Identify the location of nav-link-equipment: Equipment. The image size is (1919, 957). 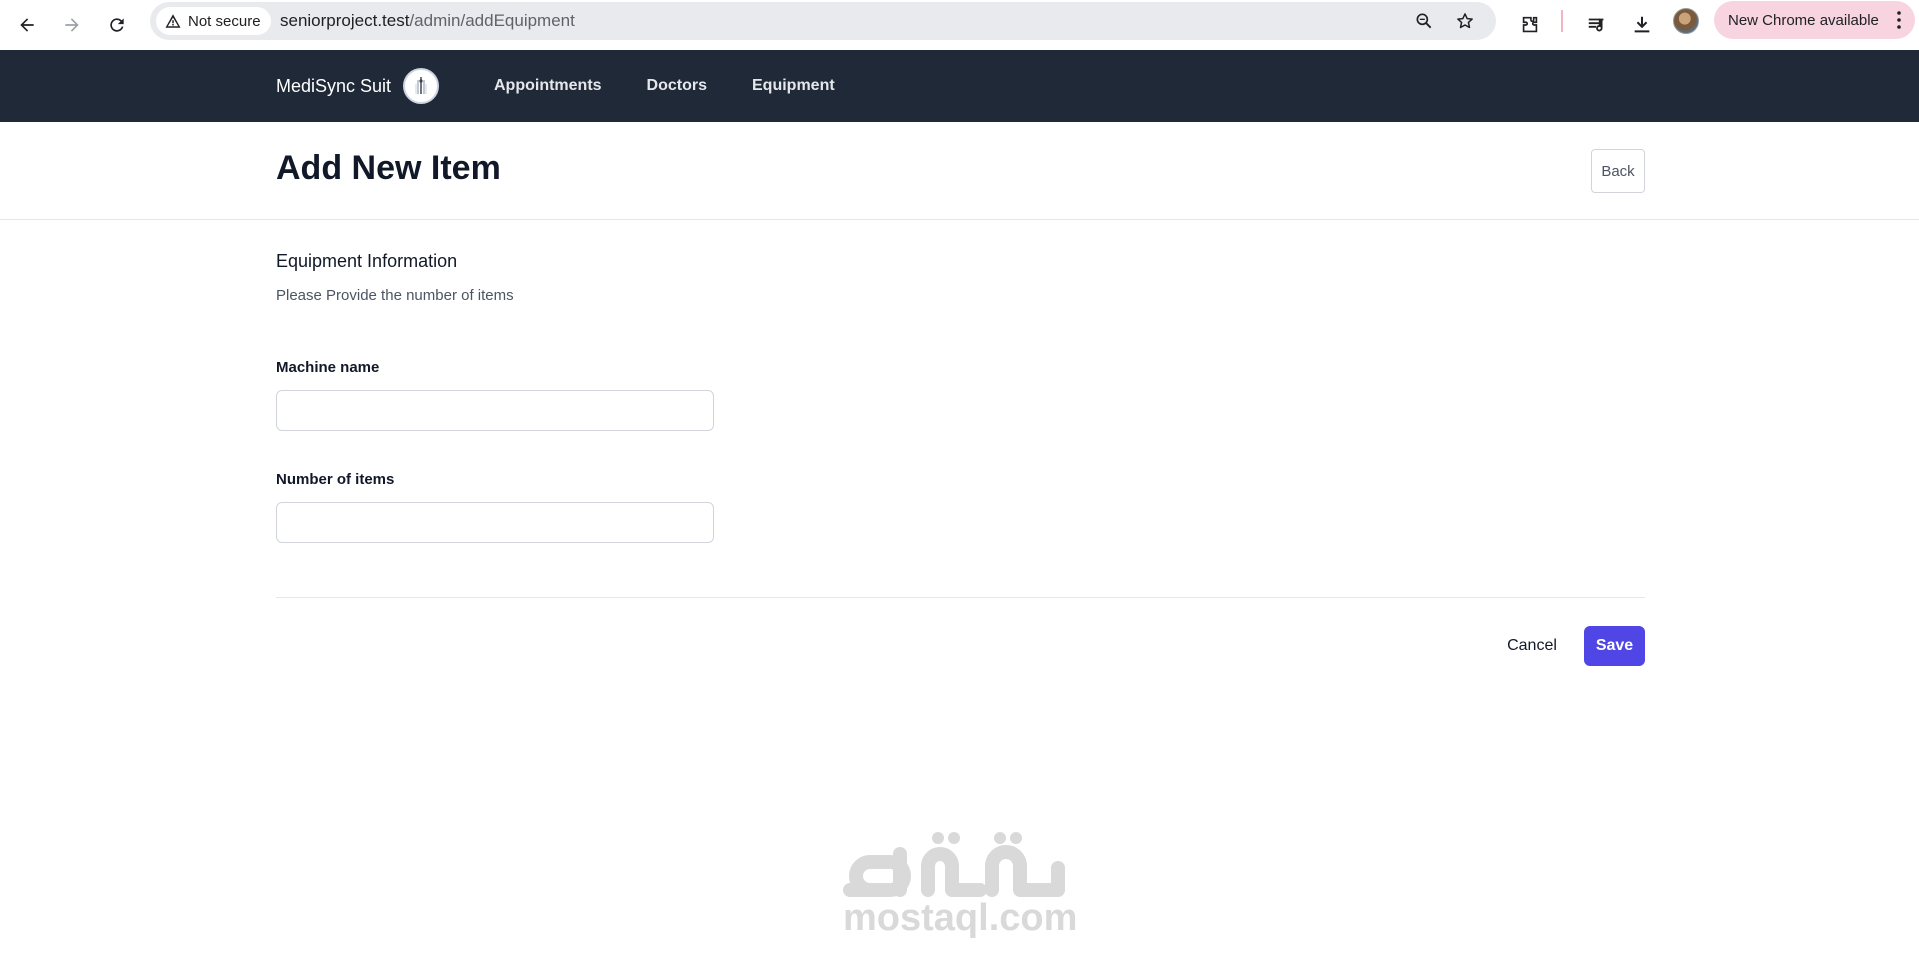
(793, 86).